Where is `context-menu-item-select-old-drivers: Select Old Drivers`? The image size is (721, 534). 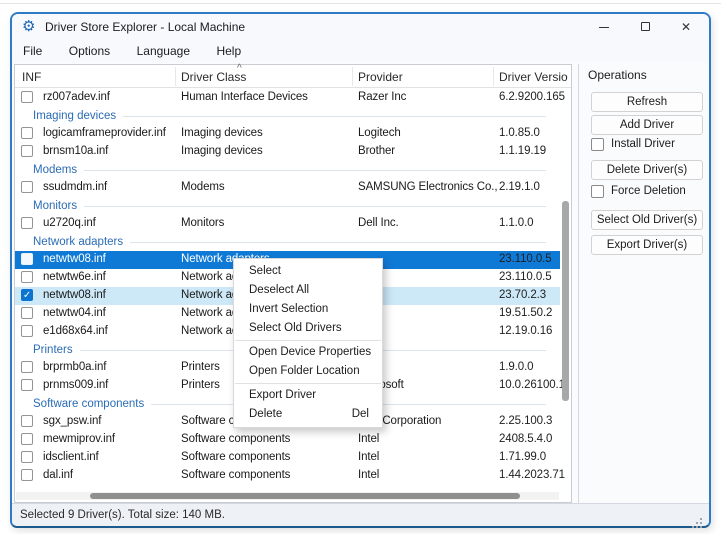
context-menu-item-select-old-drivers: Select Old Drivers is located at coordinates (308, 328).